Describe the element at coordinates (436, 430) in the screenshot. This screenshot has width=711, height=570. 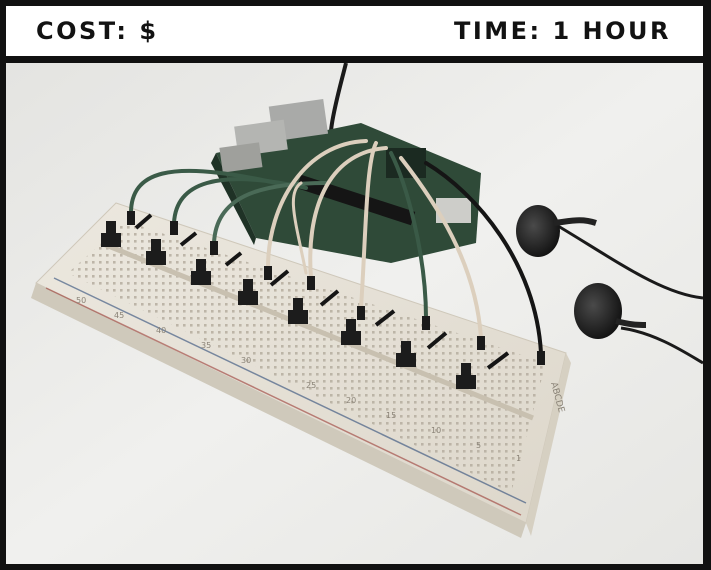
I see `board-number: 10` at that location.